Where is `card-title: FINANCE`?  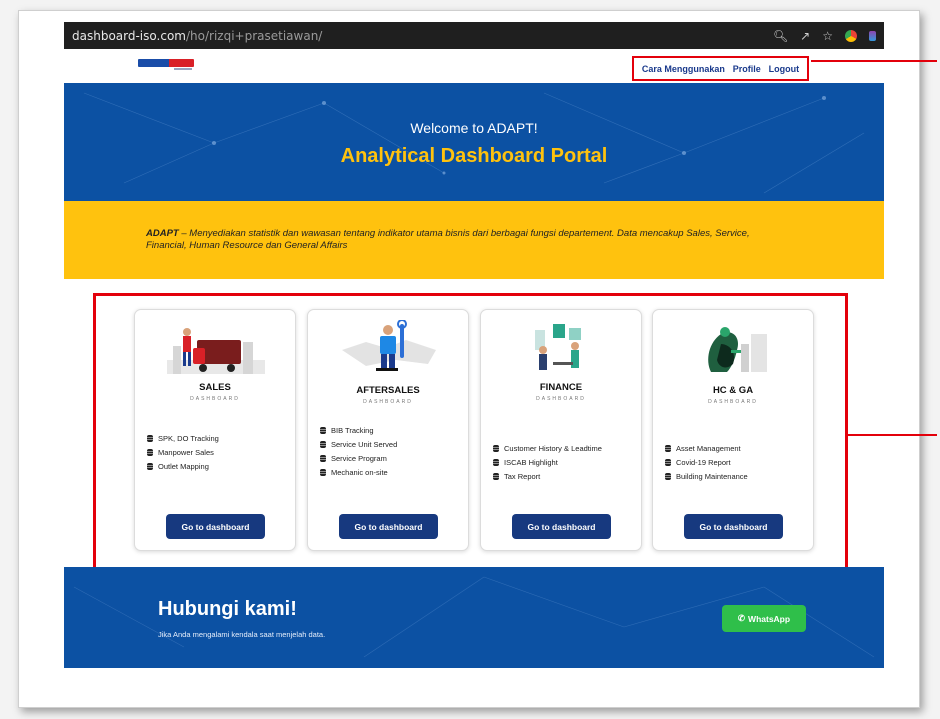
card-title: FINANCE is located at coordinates (561, 387).